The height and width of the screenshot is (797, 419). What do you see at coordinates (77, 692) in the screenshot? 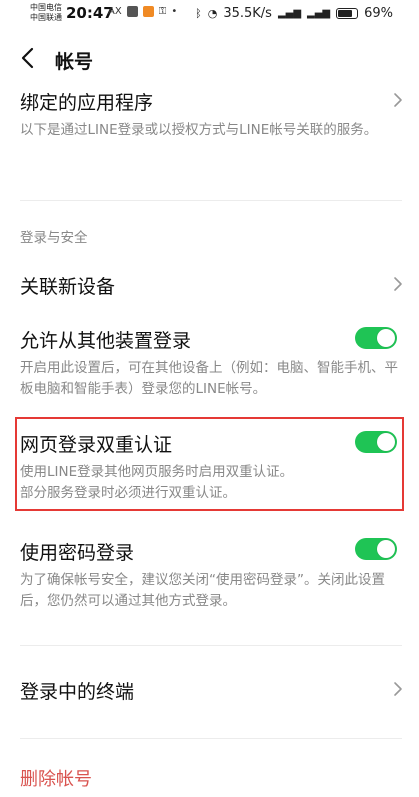
I see `active-sessions-title: 登录中的终端` at bounding box center [77, 692].